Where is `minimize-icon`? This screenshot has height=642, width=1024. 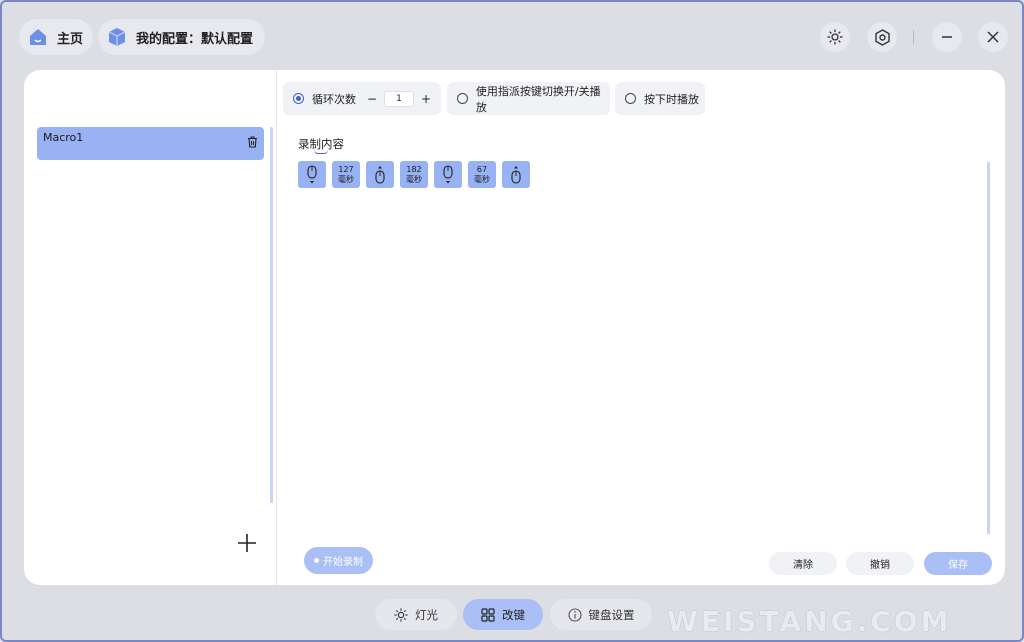 minimize-icon is located at coordinates (947, 37).